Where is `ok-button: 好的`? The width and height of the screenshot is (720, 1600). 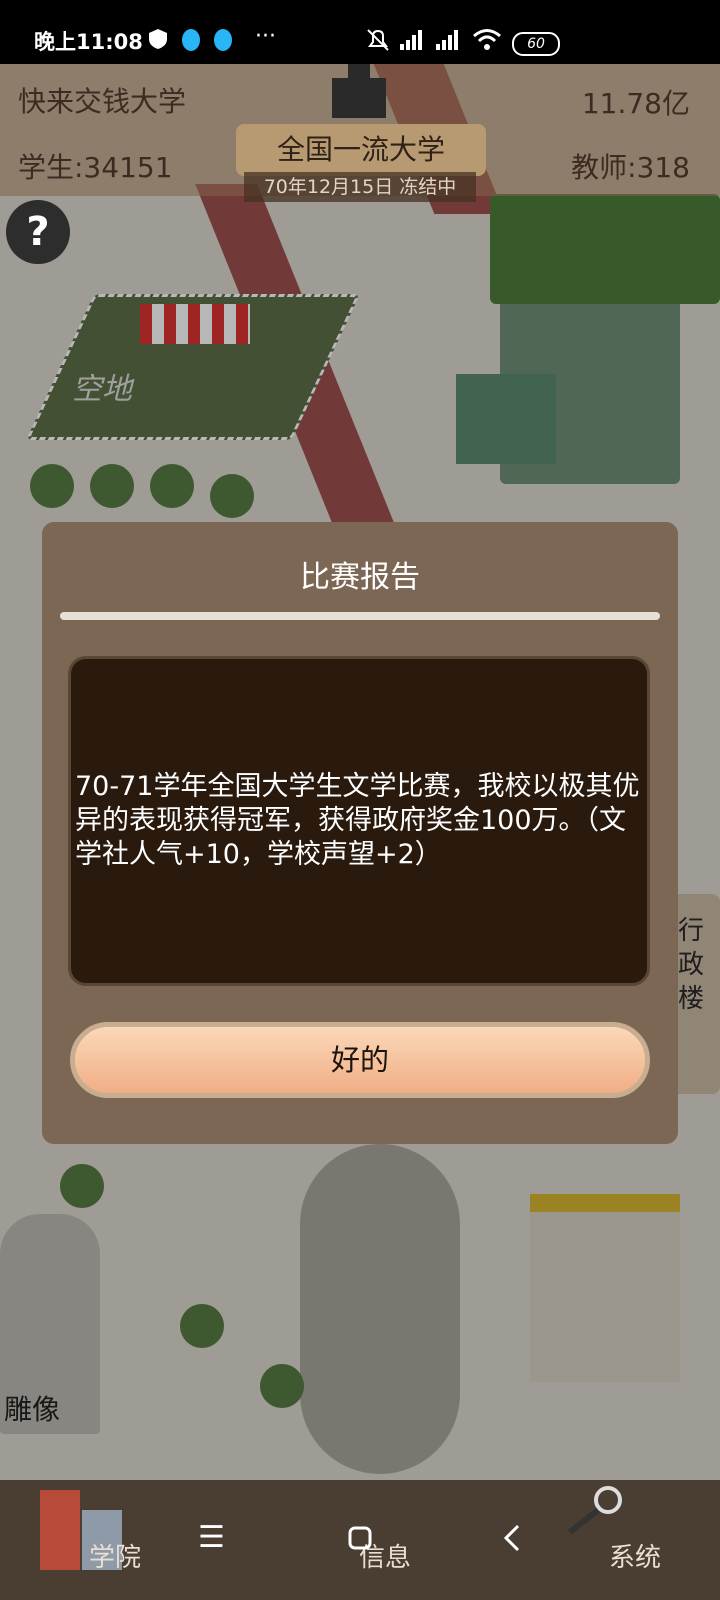
ok-button: 好的 is located at coordinates (360, 1060).